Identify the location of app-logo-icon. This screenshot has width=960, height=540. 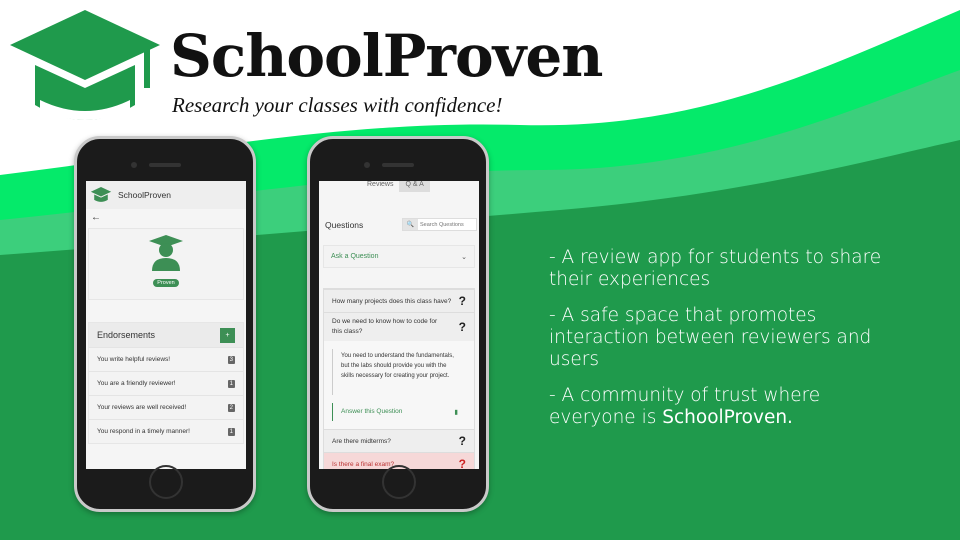
(101, 194).